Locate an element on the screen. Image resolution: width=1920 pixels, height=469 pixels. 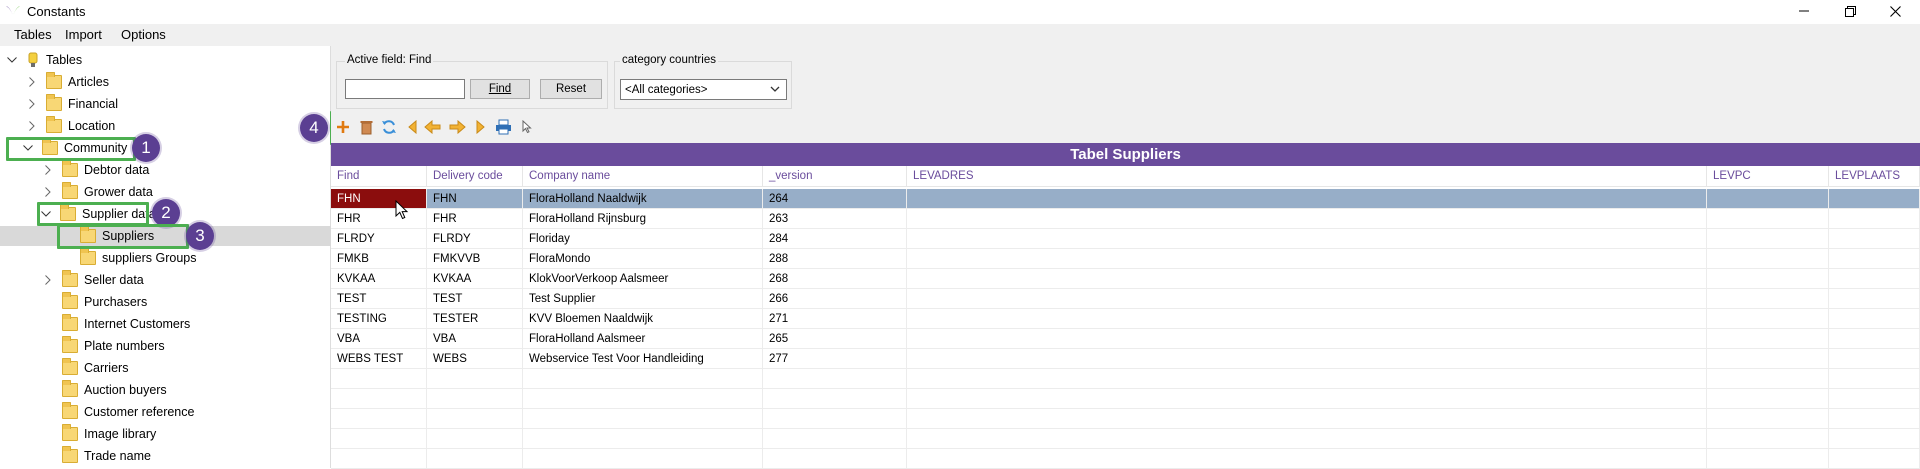
table-cell: 263 is located at coordinates (835, 219).